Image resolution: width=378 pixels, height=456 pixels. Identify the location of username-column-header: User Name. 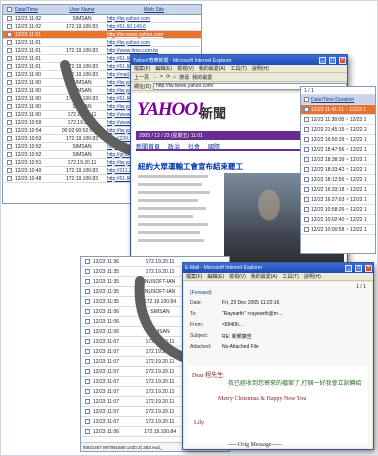
(82, 10).